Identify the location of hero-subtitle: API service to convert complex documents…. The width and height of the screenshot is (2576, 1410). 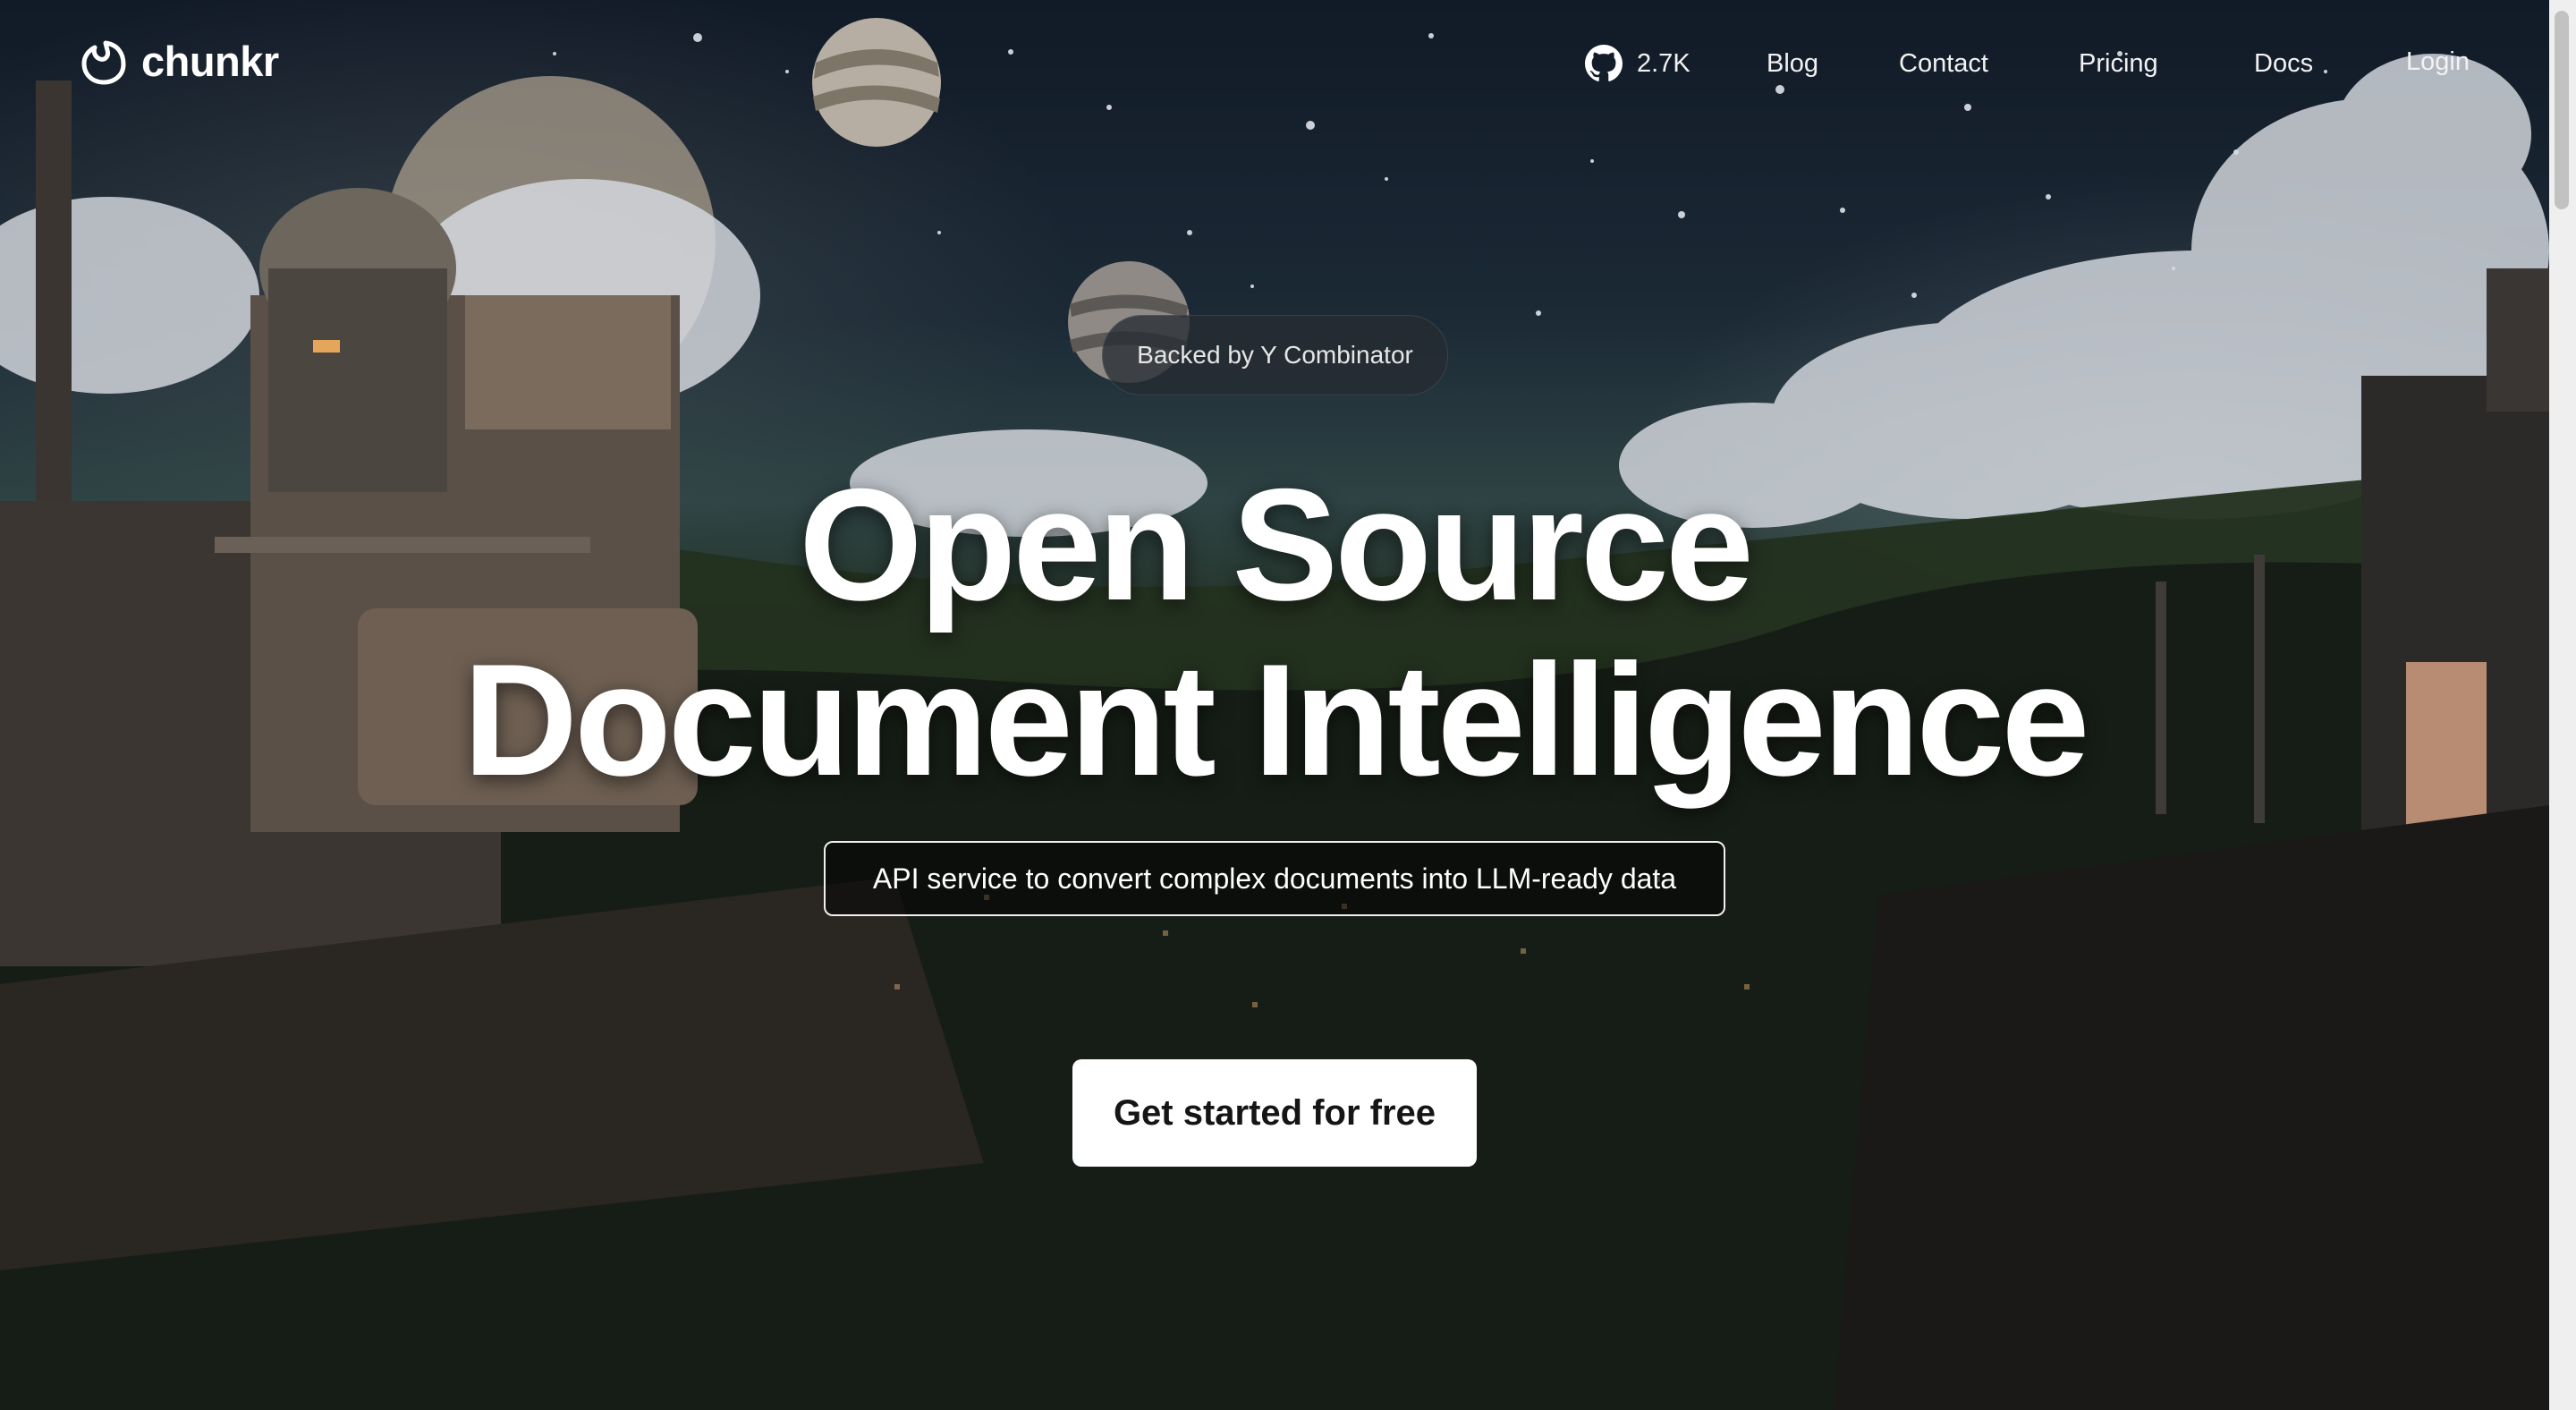
(1274, 879).